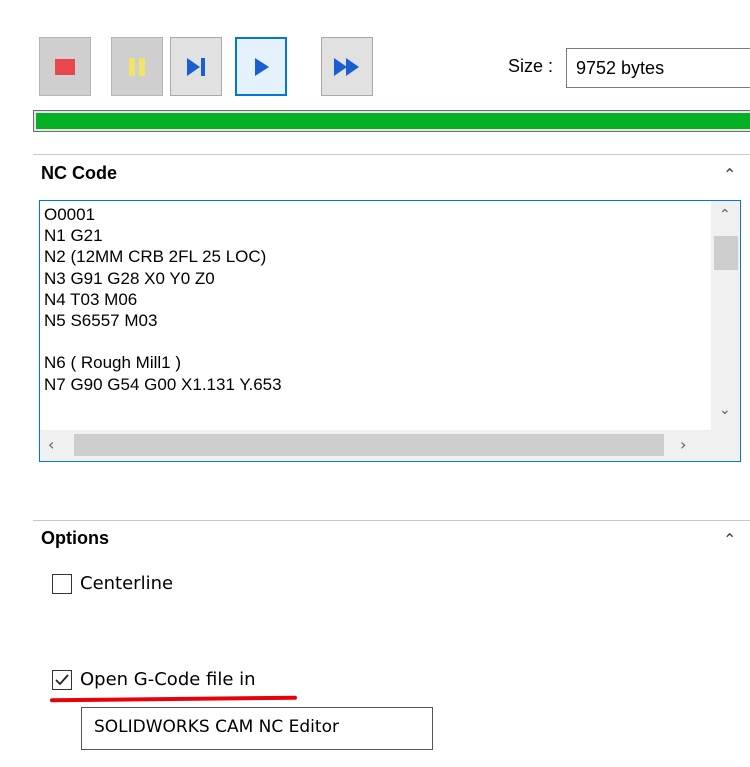 The height and width of the screenshot is (767, 750). What do you see at coordinates (62, 583) in the screenshot?
I see `centerline-checkbox` at bounding box center [62, 583].